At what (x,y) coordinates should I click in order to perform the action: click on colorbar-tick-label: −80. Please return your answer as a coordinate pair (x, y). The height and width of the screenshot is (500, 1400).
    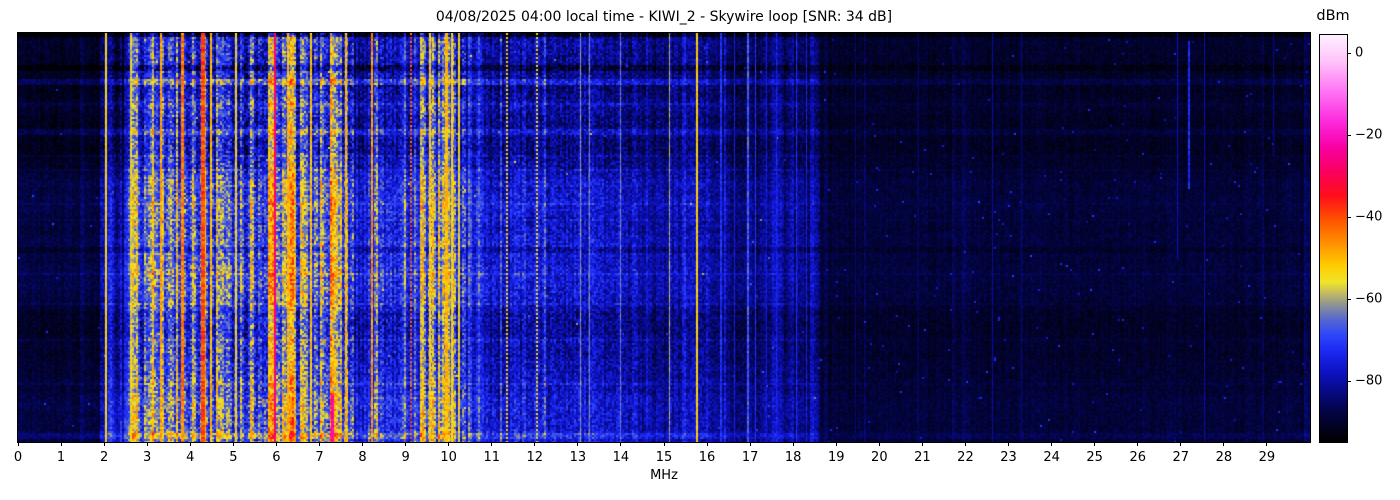
    Looking at the image, I should click on (1369, 381).